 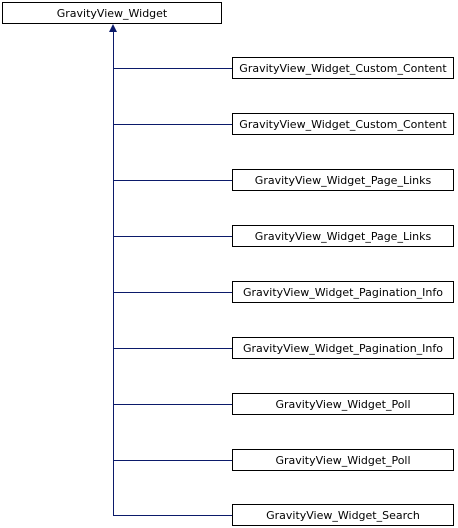 I want to click on parent-class-node: GravityView_Widget, so click(x=112, y=13).